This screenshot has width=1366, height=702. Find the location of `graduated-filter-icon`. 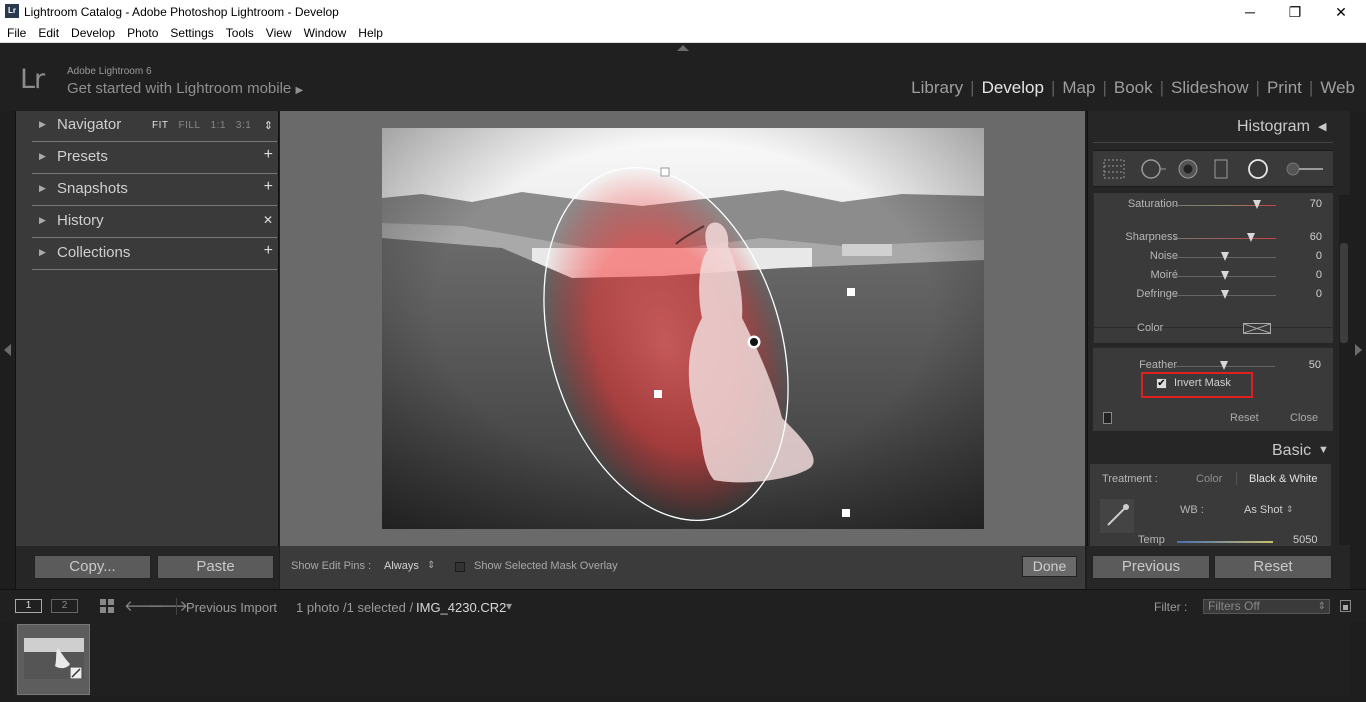

graduated-filter-icon is located at coordinates (1221, 169).